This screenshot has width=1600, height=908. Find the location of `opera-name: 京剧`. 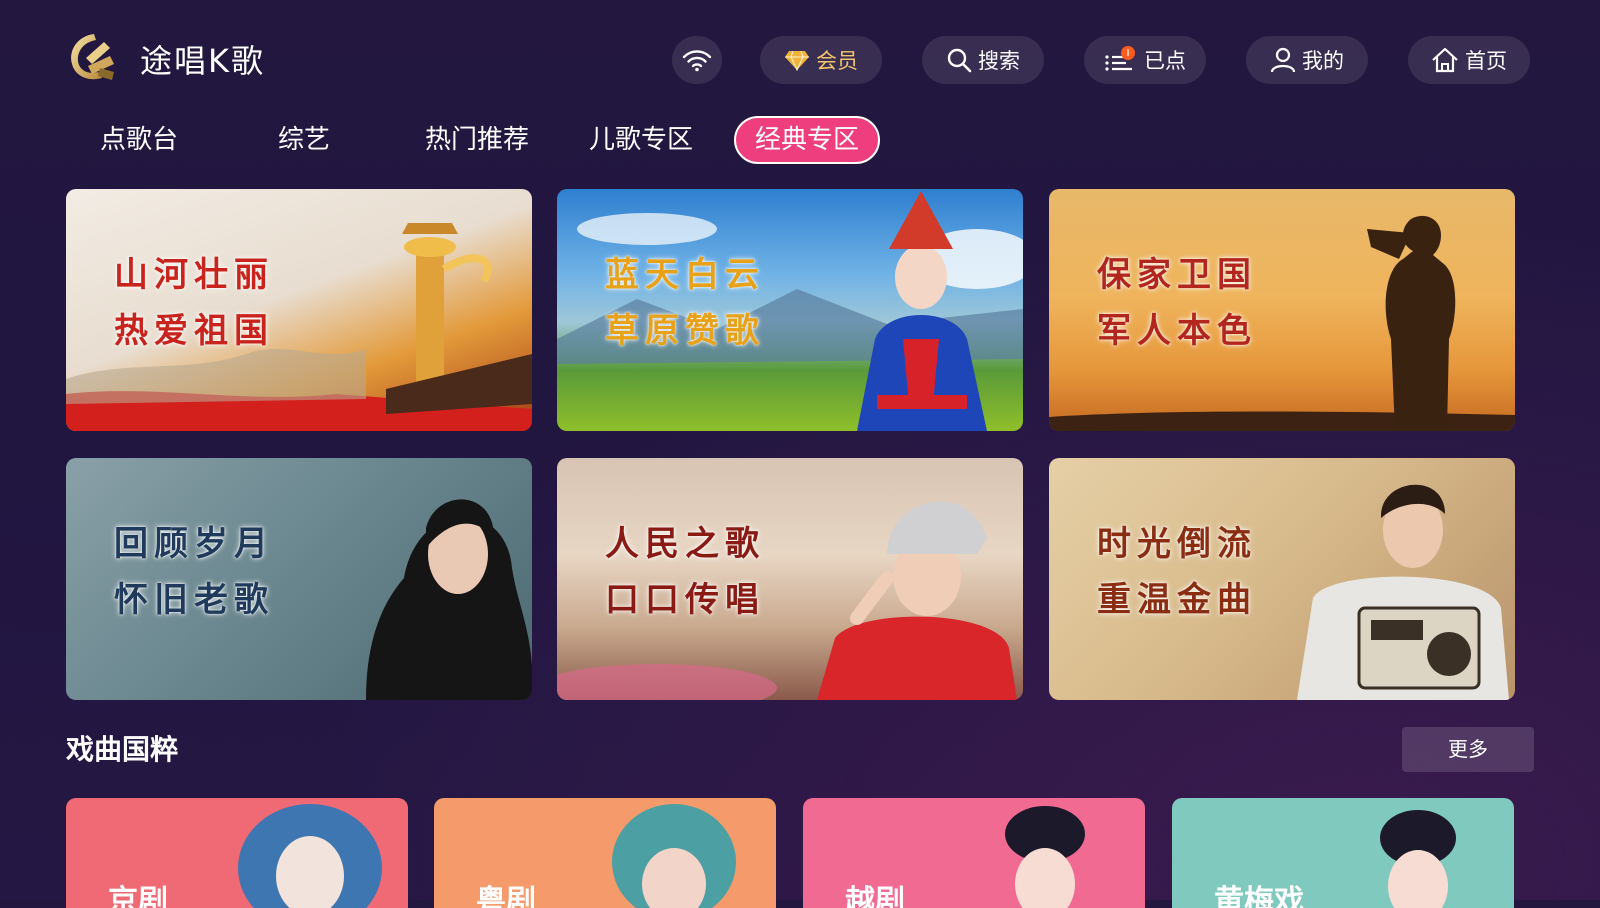

opera-name: 京剧 is located at coordinates (138, 896).